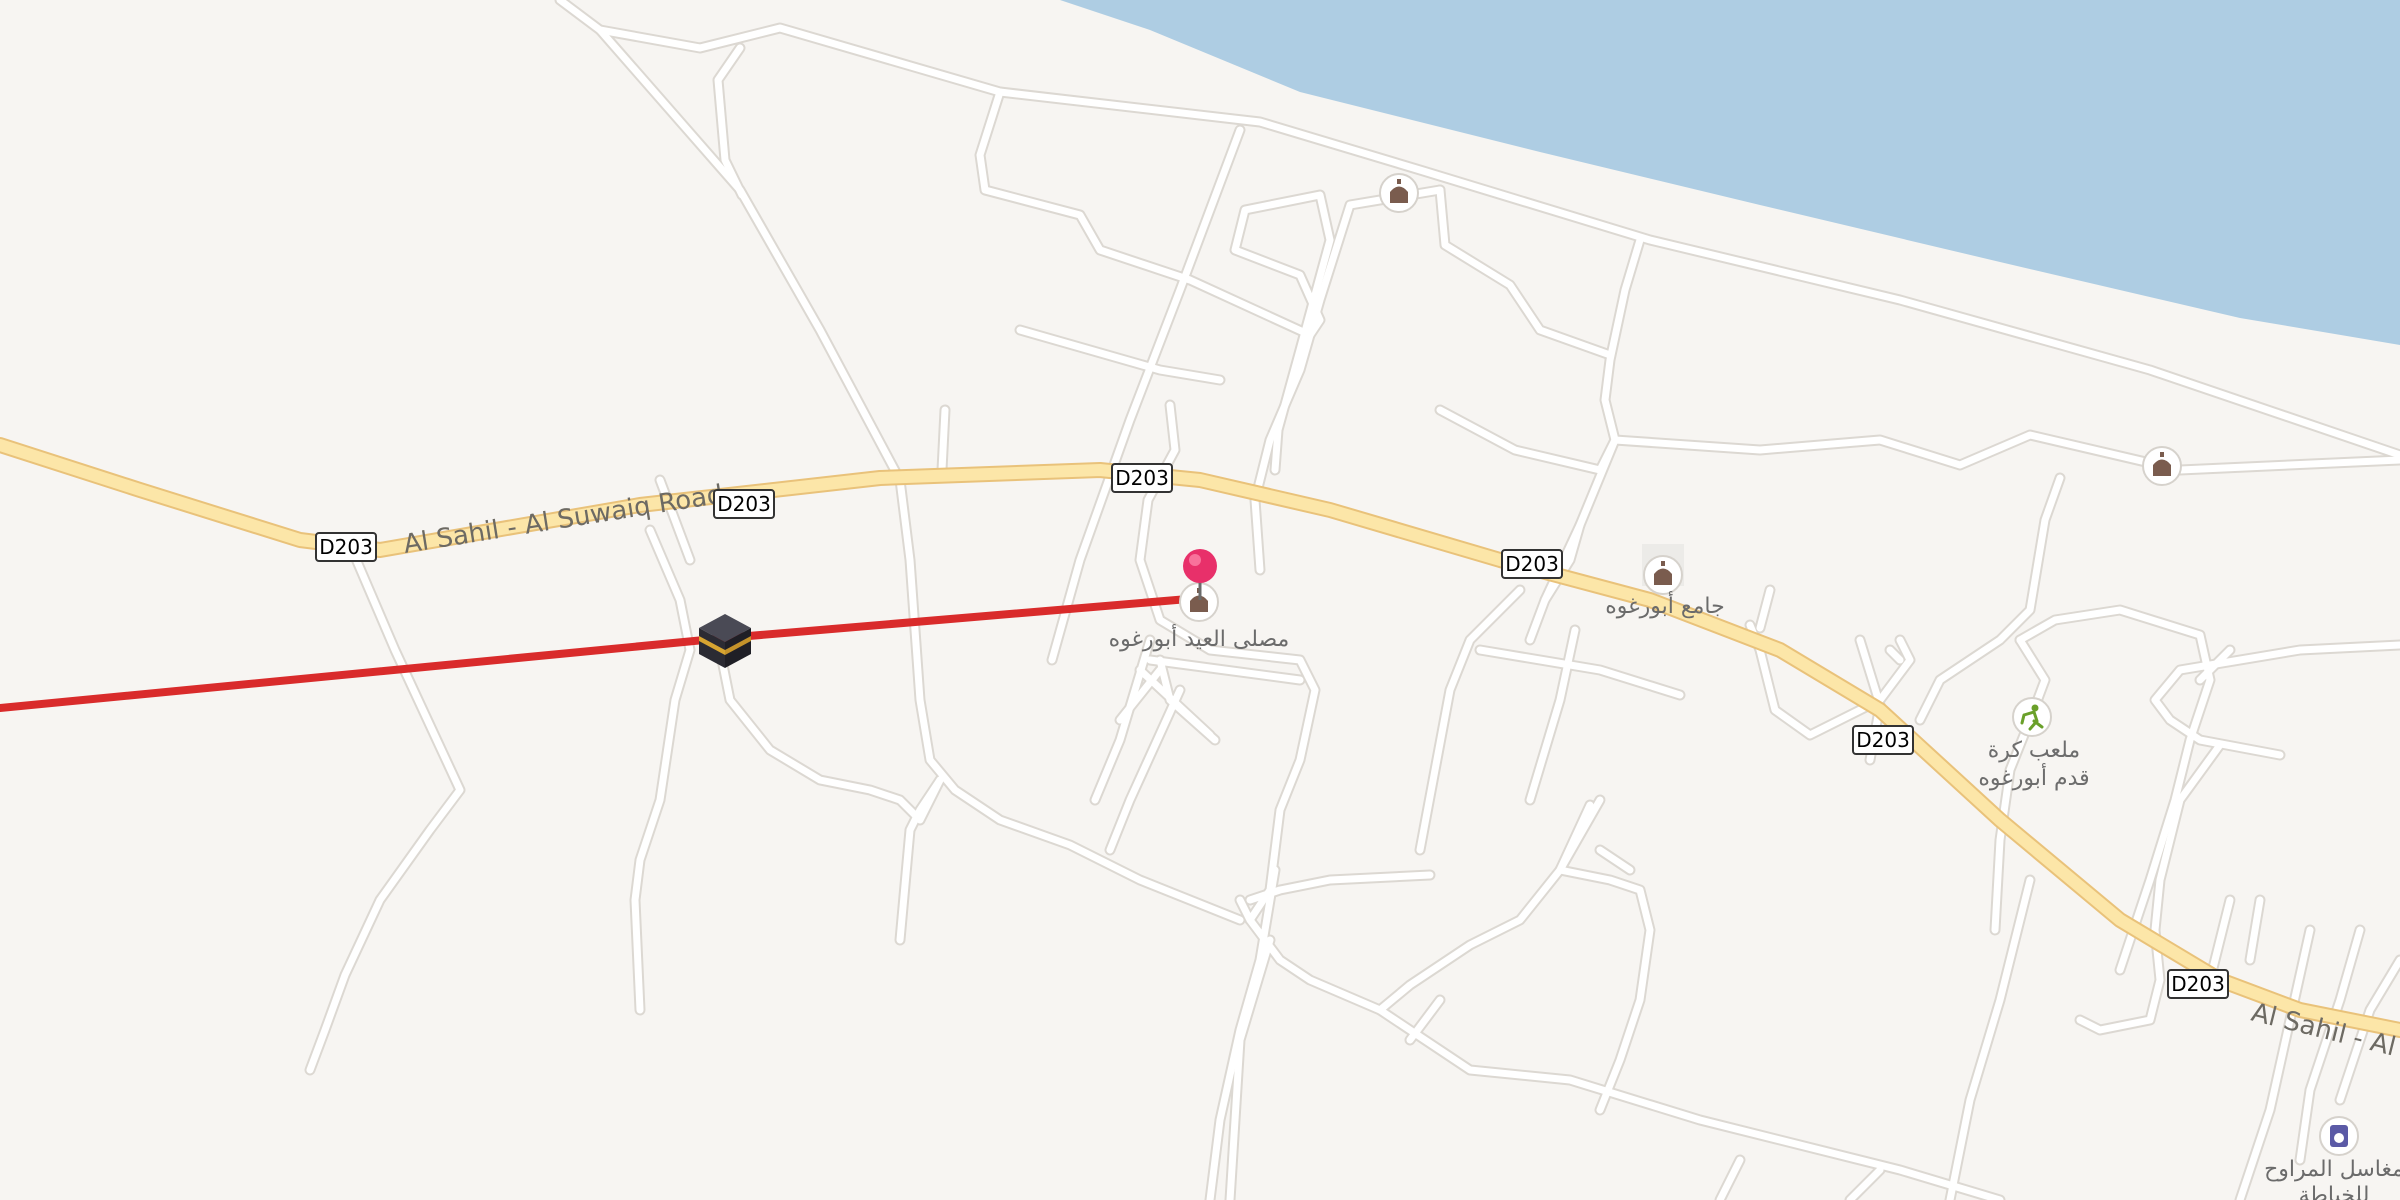  Describe the element at coordinates (1664, 605) in the screenshot. I see `poi-label-mosque: جامع أبورغوه` at that location.